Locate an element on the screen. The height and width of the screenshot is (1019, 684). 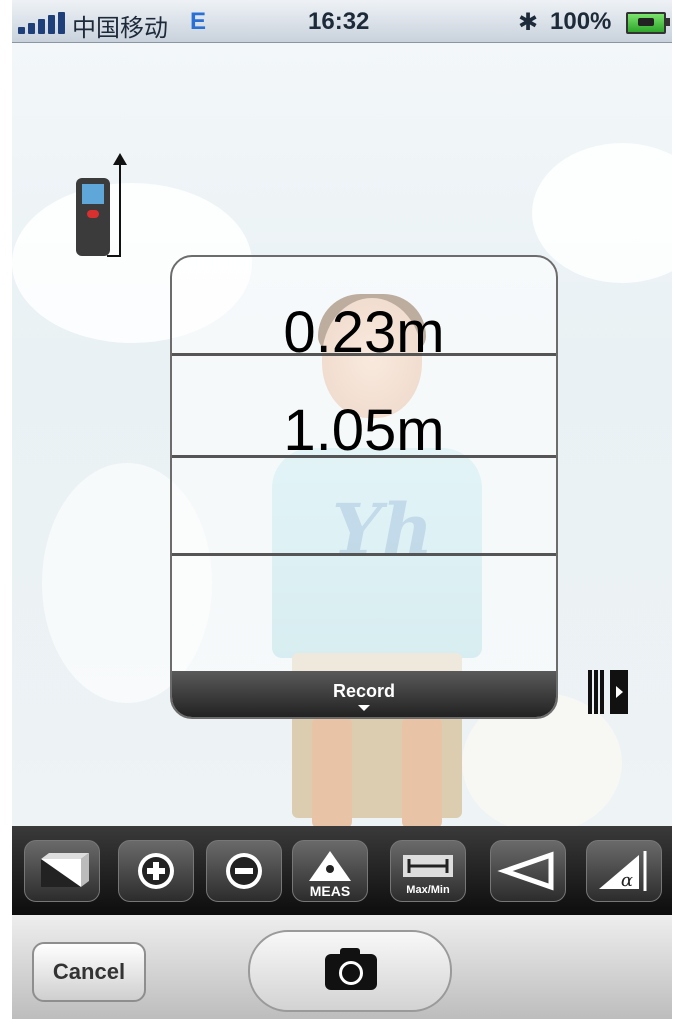
signal-strength-icon is located at coordinates (44, 23).